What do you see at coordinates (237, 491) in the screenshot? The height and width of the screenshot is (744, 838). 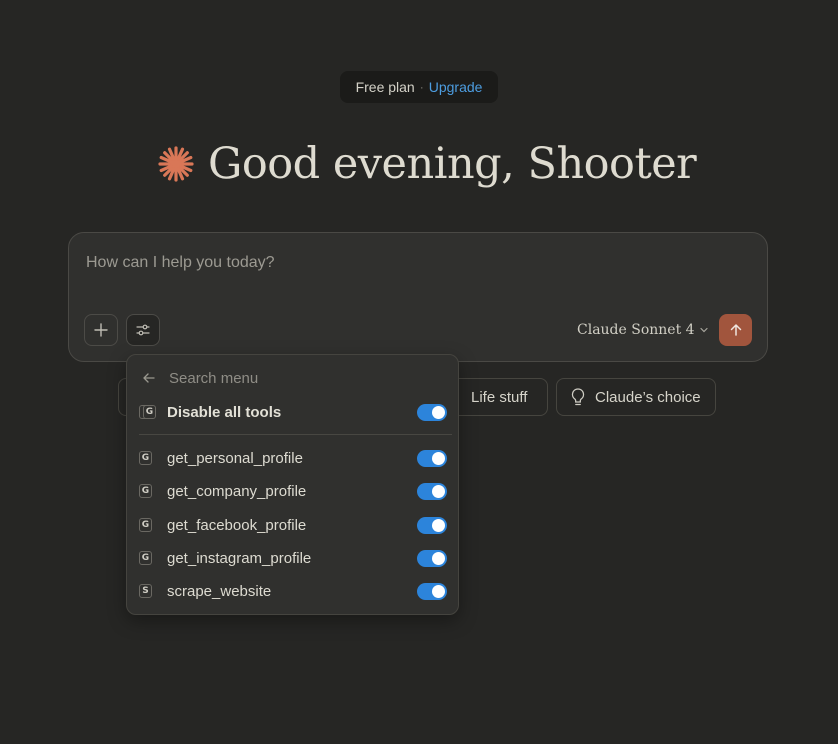 I see `tool-name: get_company_profile` at bounding box center [237, 491].